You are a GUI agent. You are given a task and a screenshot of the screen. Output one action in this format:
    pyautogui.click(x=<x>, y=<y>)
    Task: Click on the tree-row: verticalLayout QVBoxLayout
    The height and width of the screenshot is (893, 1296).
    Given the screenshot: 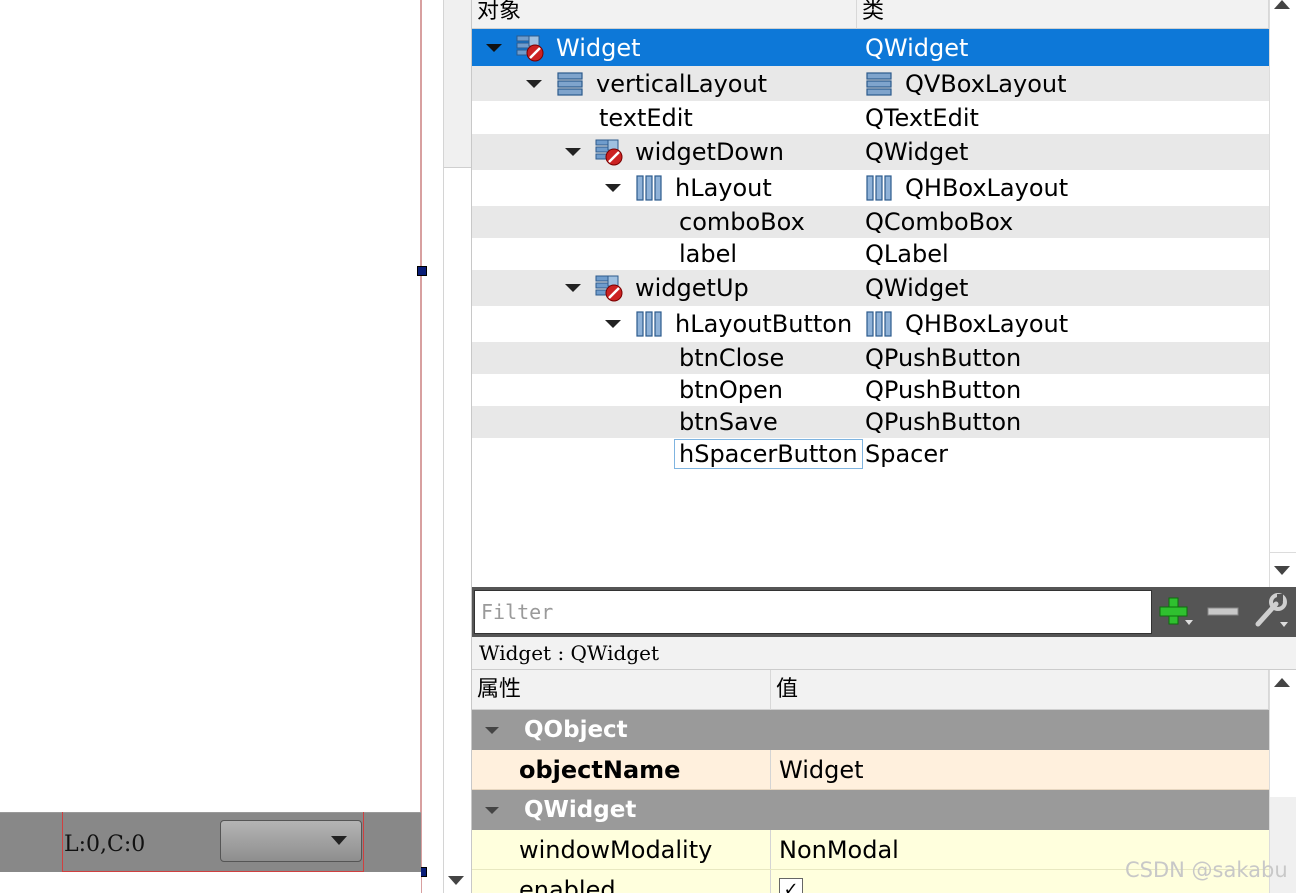 What is the action you would take?
    pyautogui.click(x=870, y=83)
    